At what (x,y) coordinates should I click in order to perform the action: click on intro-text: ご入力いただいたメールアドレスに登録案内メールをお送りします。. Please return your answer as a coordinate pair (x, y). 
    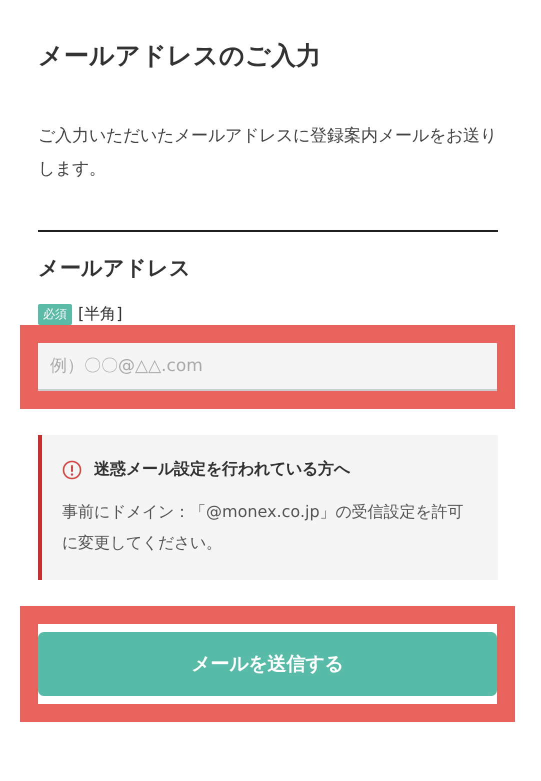
    Looking at the image, I should click on (268, 153).